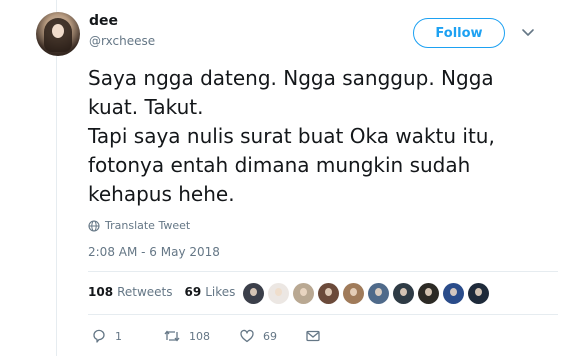  I want to click on translate-label: Translate Tweet, so click(147, 225).